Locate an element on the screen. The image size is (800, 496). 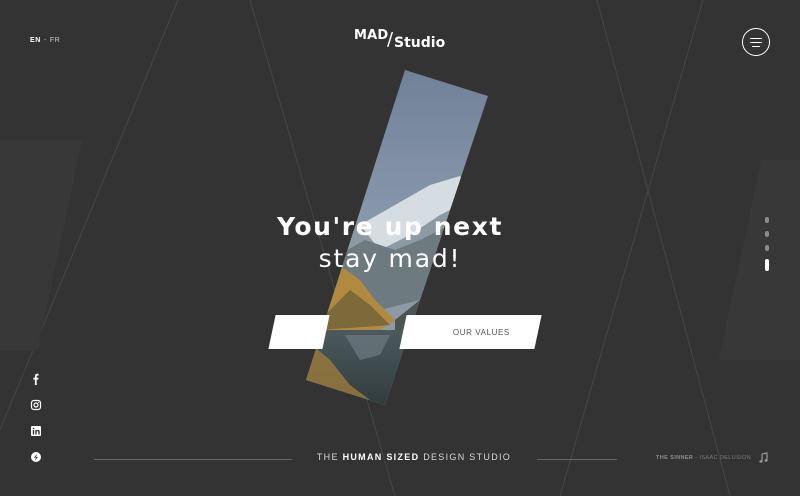
tagline-post: DESIGN STUDIO is located at coordinates (465, 457).